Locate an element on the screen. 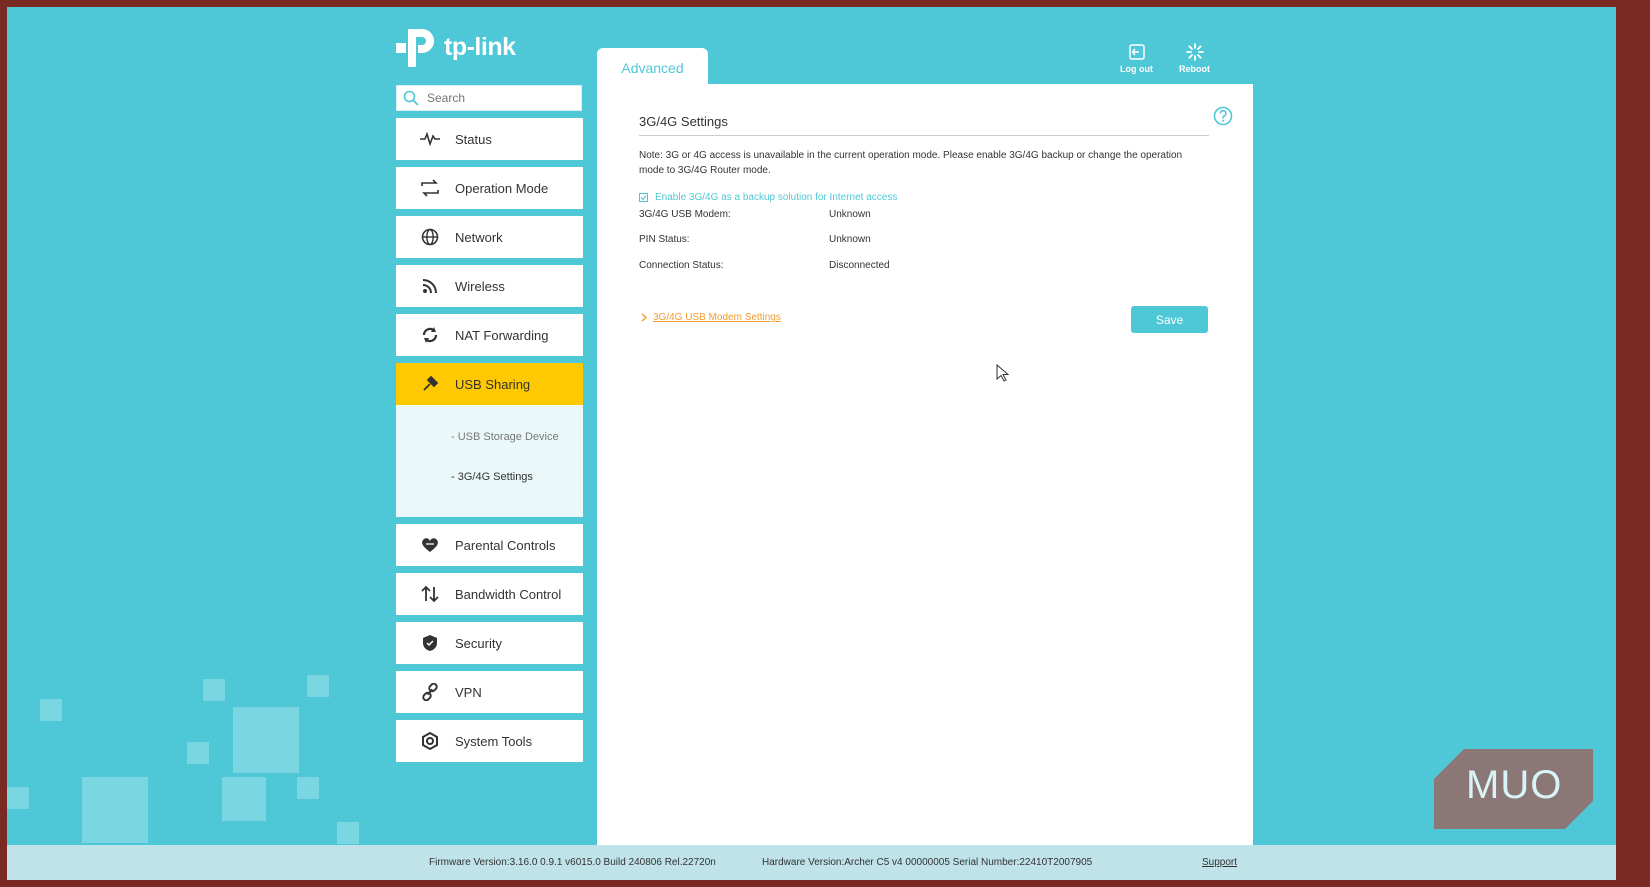 This screenshot has height=887, width=1650. save-button: Save is located at coordinates (1169, 319).